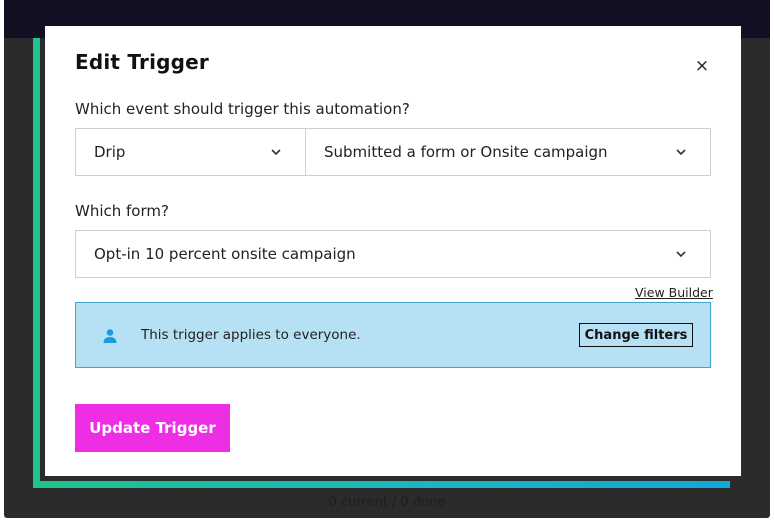 The image size is (774, 526). I want to click on form-select: Opt-in 10 percent onsite campaign, so click(393, 254).